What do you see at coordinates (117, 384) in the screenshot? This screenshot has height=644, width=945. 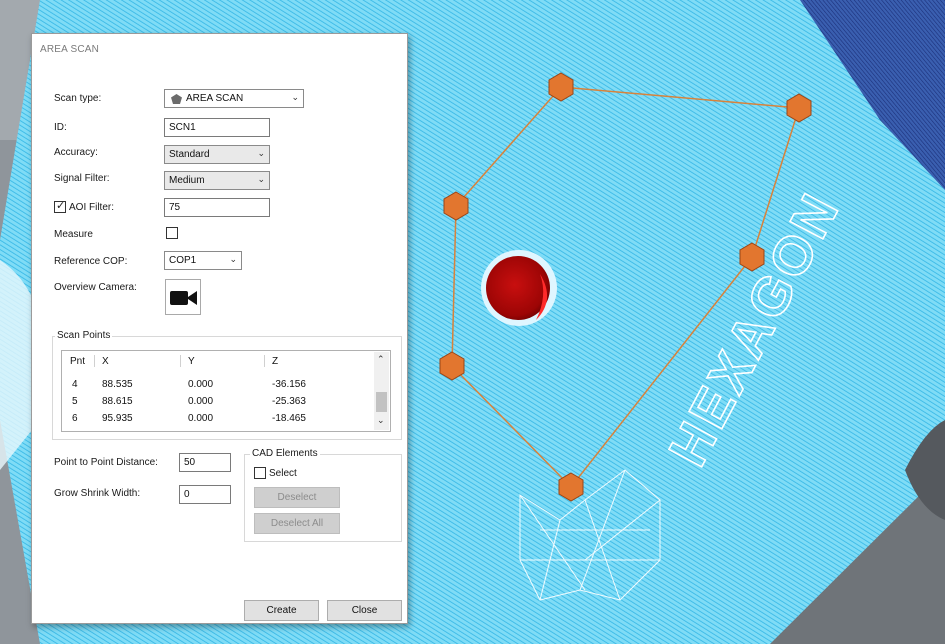 I see `cell-x: 88.535` at bounding box center [117, 384].